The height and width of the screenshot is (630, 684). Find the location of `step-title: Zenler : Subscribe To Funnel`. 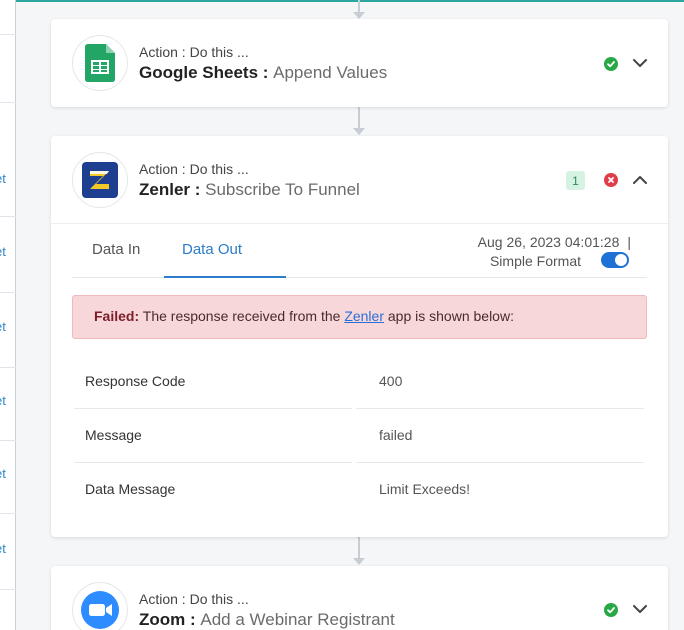

step-title: Zenler : Subscribe To Funnel is located at coordinates (249, 190).